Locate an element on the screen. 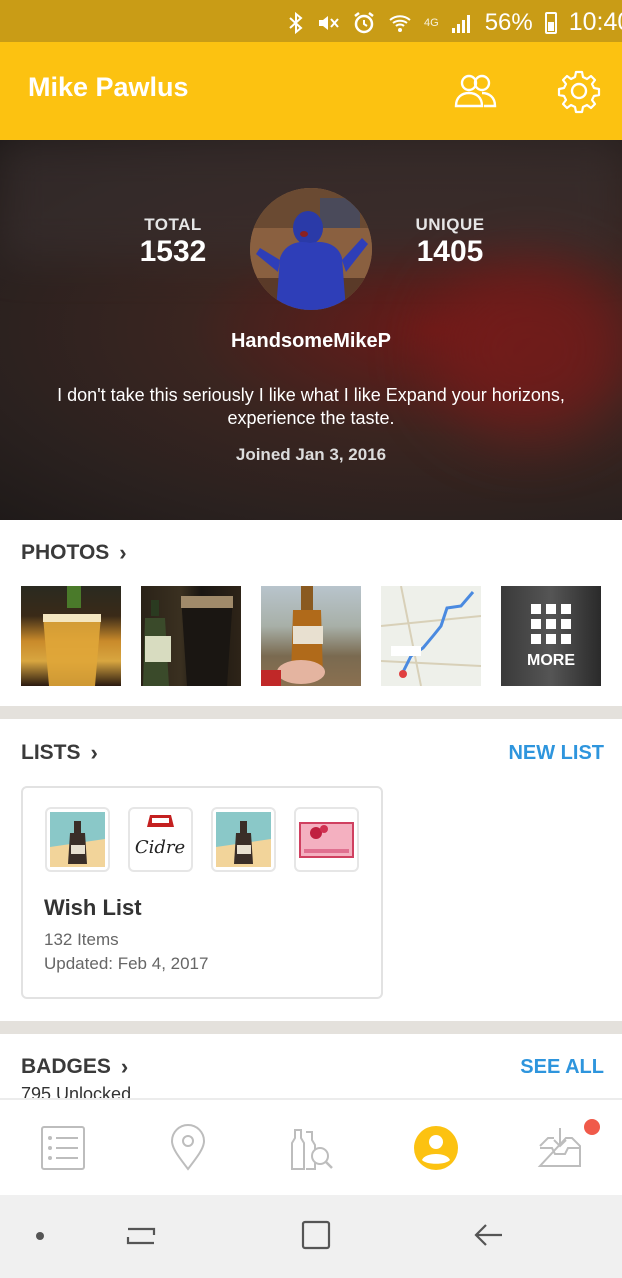  raspberry-label-icon is located at coordinates (326, 840).